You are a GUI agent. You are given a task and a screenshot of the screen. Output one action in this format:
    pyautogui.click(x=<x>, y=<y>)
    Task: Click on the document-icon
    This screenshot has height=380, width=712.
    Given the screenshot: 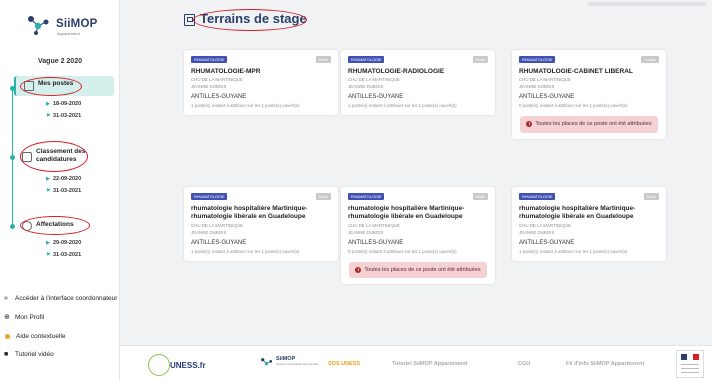 What is the action you would take?
    pyautogui.click(x=29, y=86)
    